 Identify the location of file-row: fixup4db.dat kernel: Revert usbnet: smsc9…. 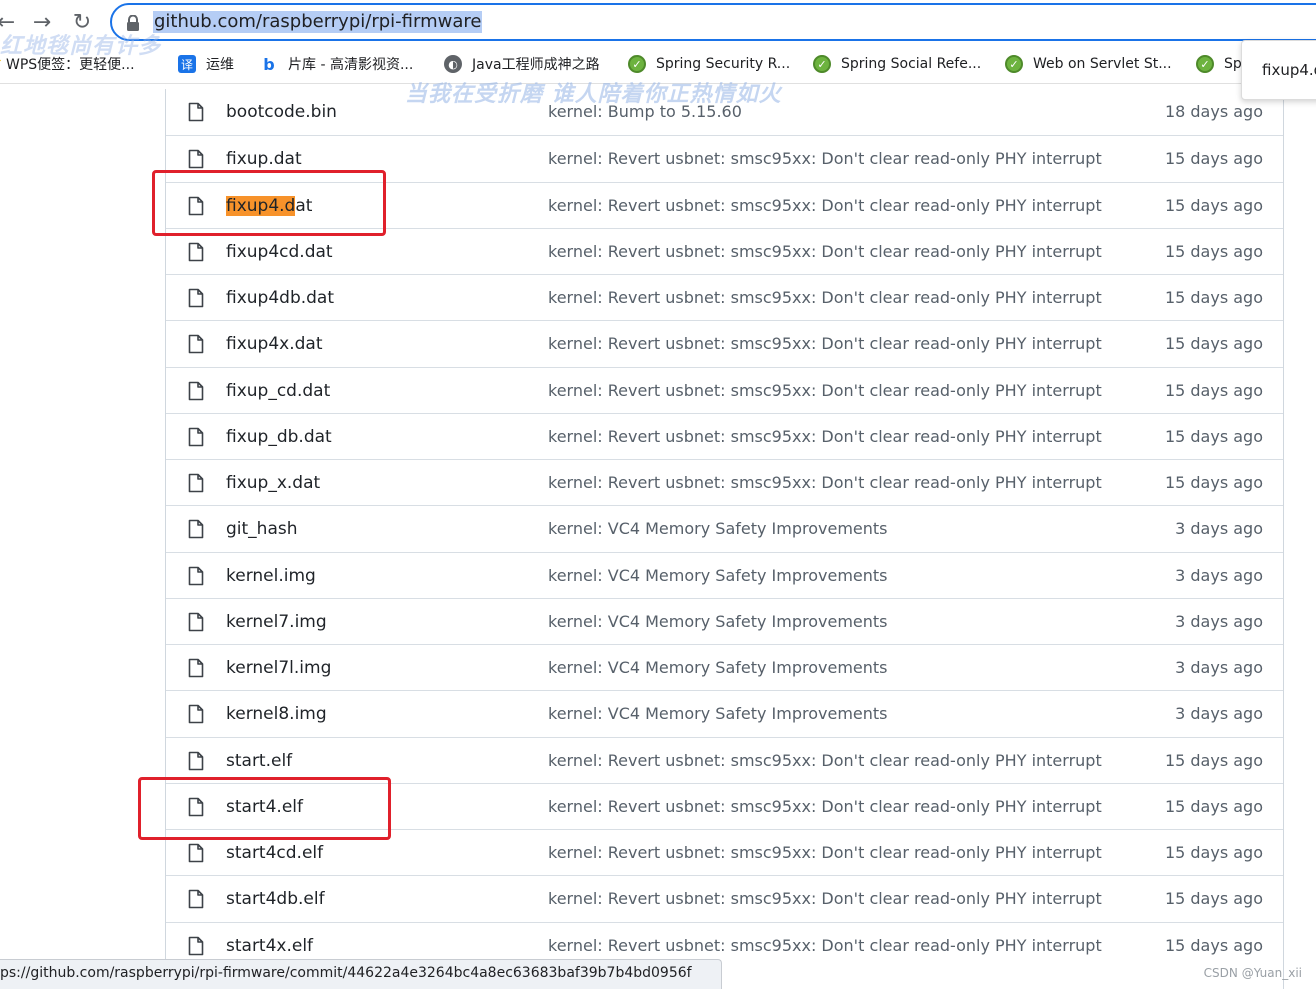
(724, 297).